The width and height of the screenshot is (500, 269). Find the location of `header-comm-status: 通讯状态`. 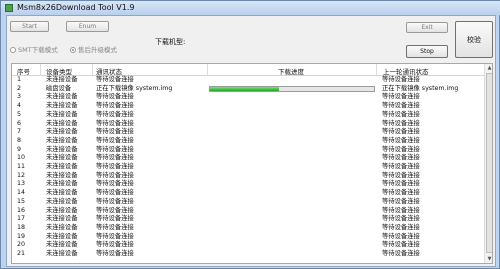

header-comm-status: 通讯状态 is located at coordinates (109, 72).